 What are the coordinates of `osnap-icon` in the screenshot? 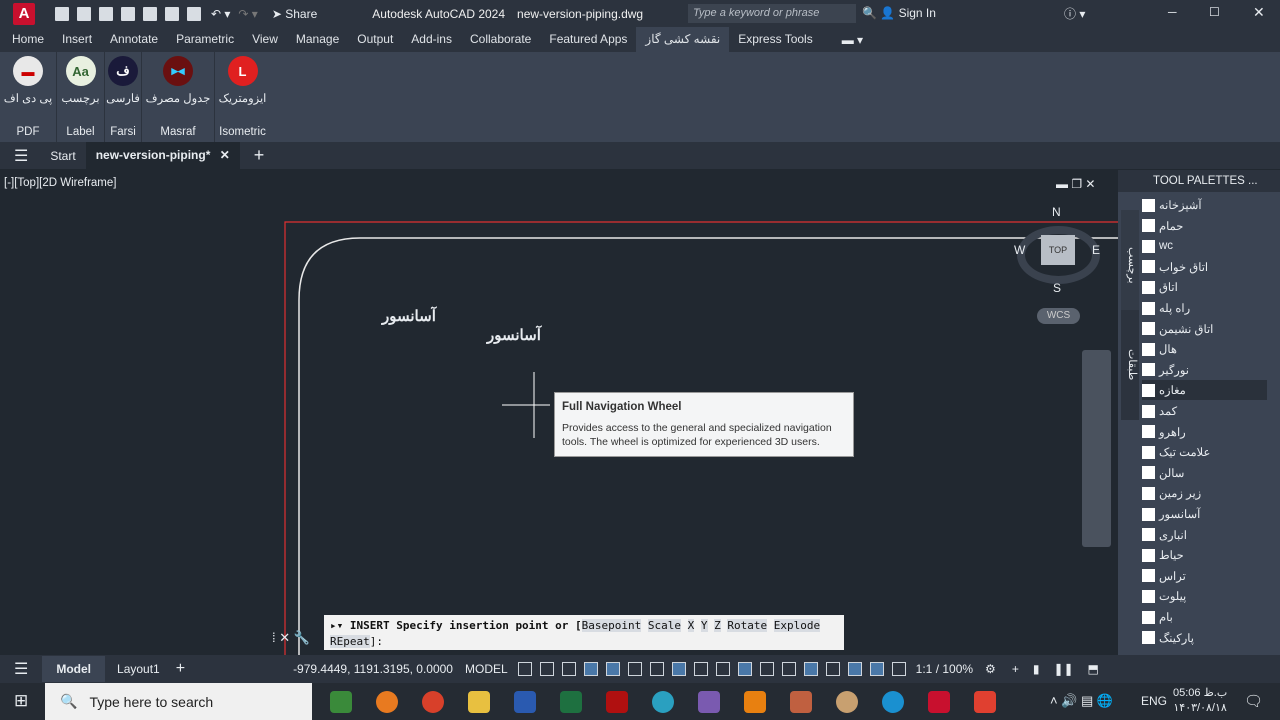 It's located at (700, 669).